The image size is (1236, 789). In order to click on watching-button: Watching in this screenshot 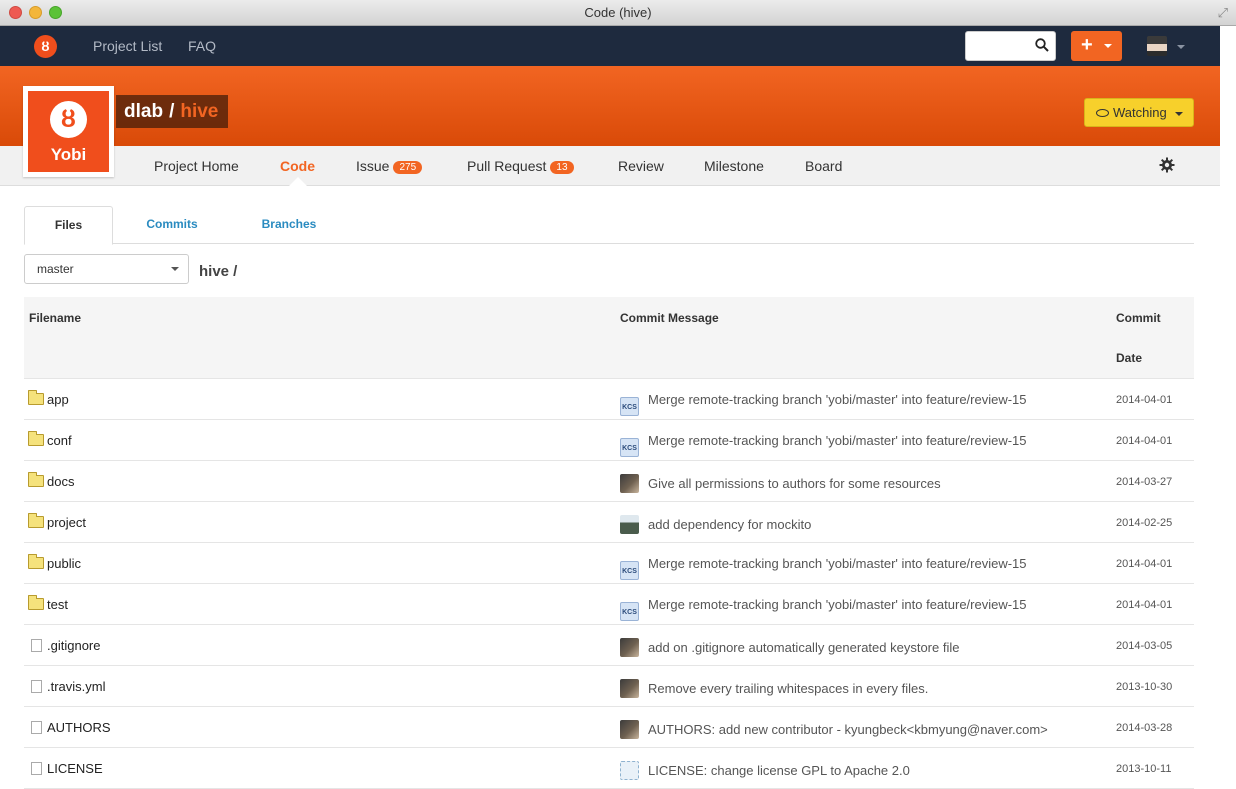, I will do `click(1139, 112)`.